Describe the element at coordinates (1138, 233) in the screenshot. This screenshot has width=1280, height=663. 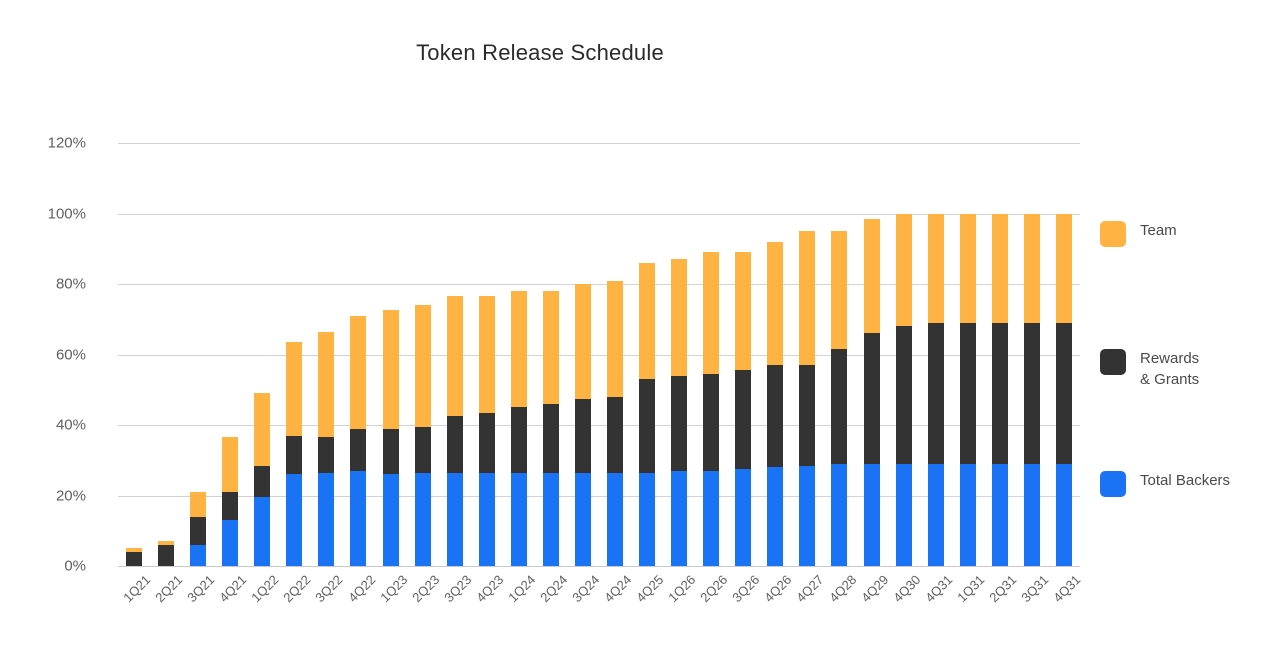
I see `legend-entry: Team` at that location.